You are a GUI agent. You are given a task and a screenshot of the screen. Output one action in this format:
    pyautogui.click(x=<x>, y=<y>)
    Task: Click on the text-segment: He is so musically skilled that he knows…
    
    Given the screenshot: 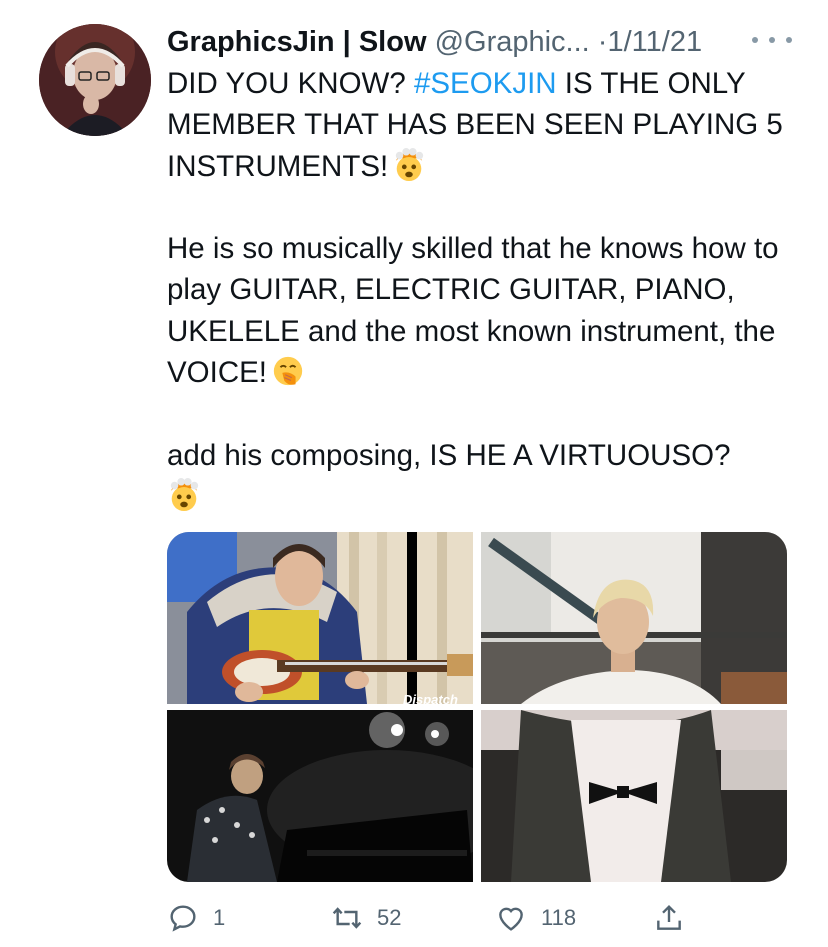 What is the action you would take?
    pyautogui.click(x=473, y=311)
    